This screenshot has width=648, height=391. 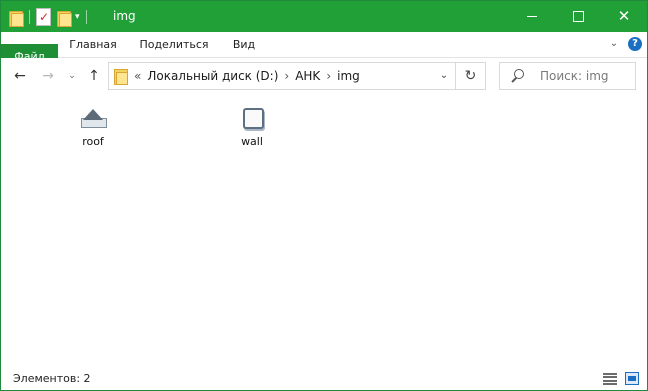 I want to click on breadcrumb-overflow: «, so click(x=140, y=76).